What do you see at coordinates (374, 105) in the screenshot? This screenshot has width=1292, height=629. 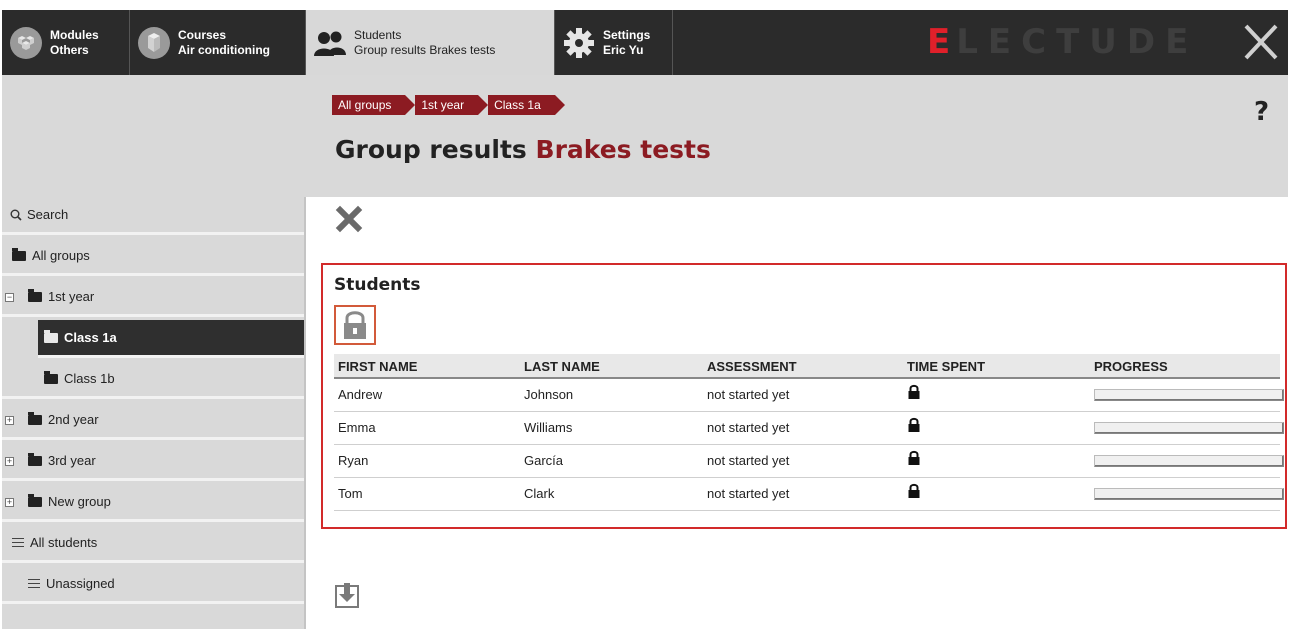 I see `breadcrumb-all-groups: All groups` at bounding box center [374, 105].